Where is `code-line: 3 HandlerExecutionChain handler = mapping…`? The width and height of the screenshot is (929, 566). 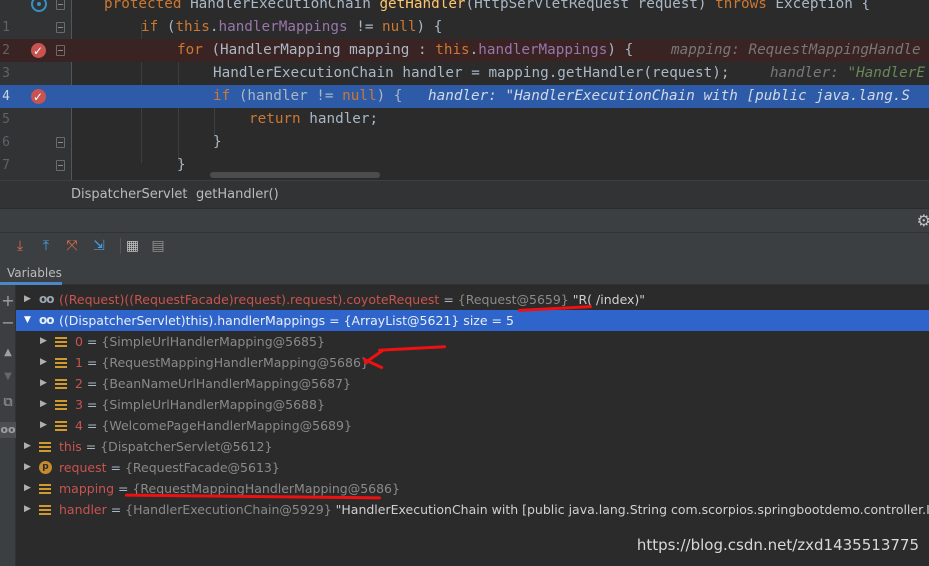
code-line: 3 HandlerExecutionChain handler = mapping… is located at coordinates (464, 73).